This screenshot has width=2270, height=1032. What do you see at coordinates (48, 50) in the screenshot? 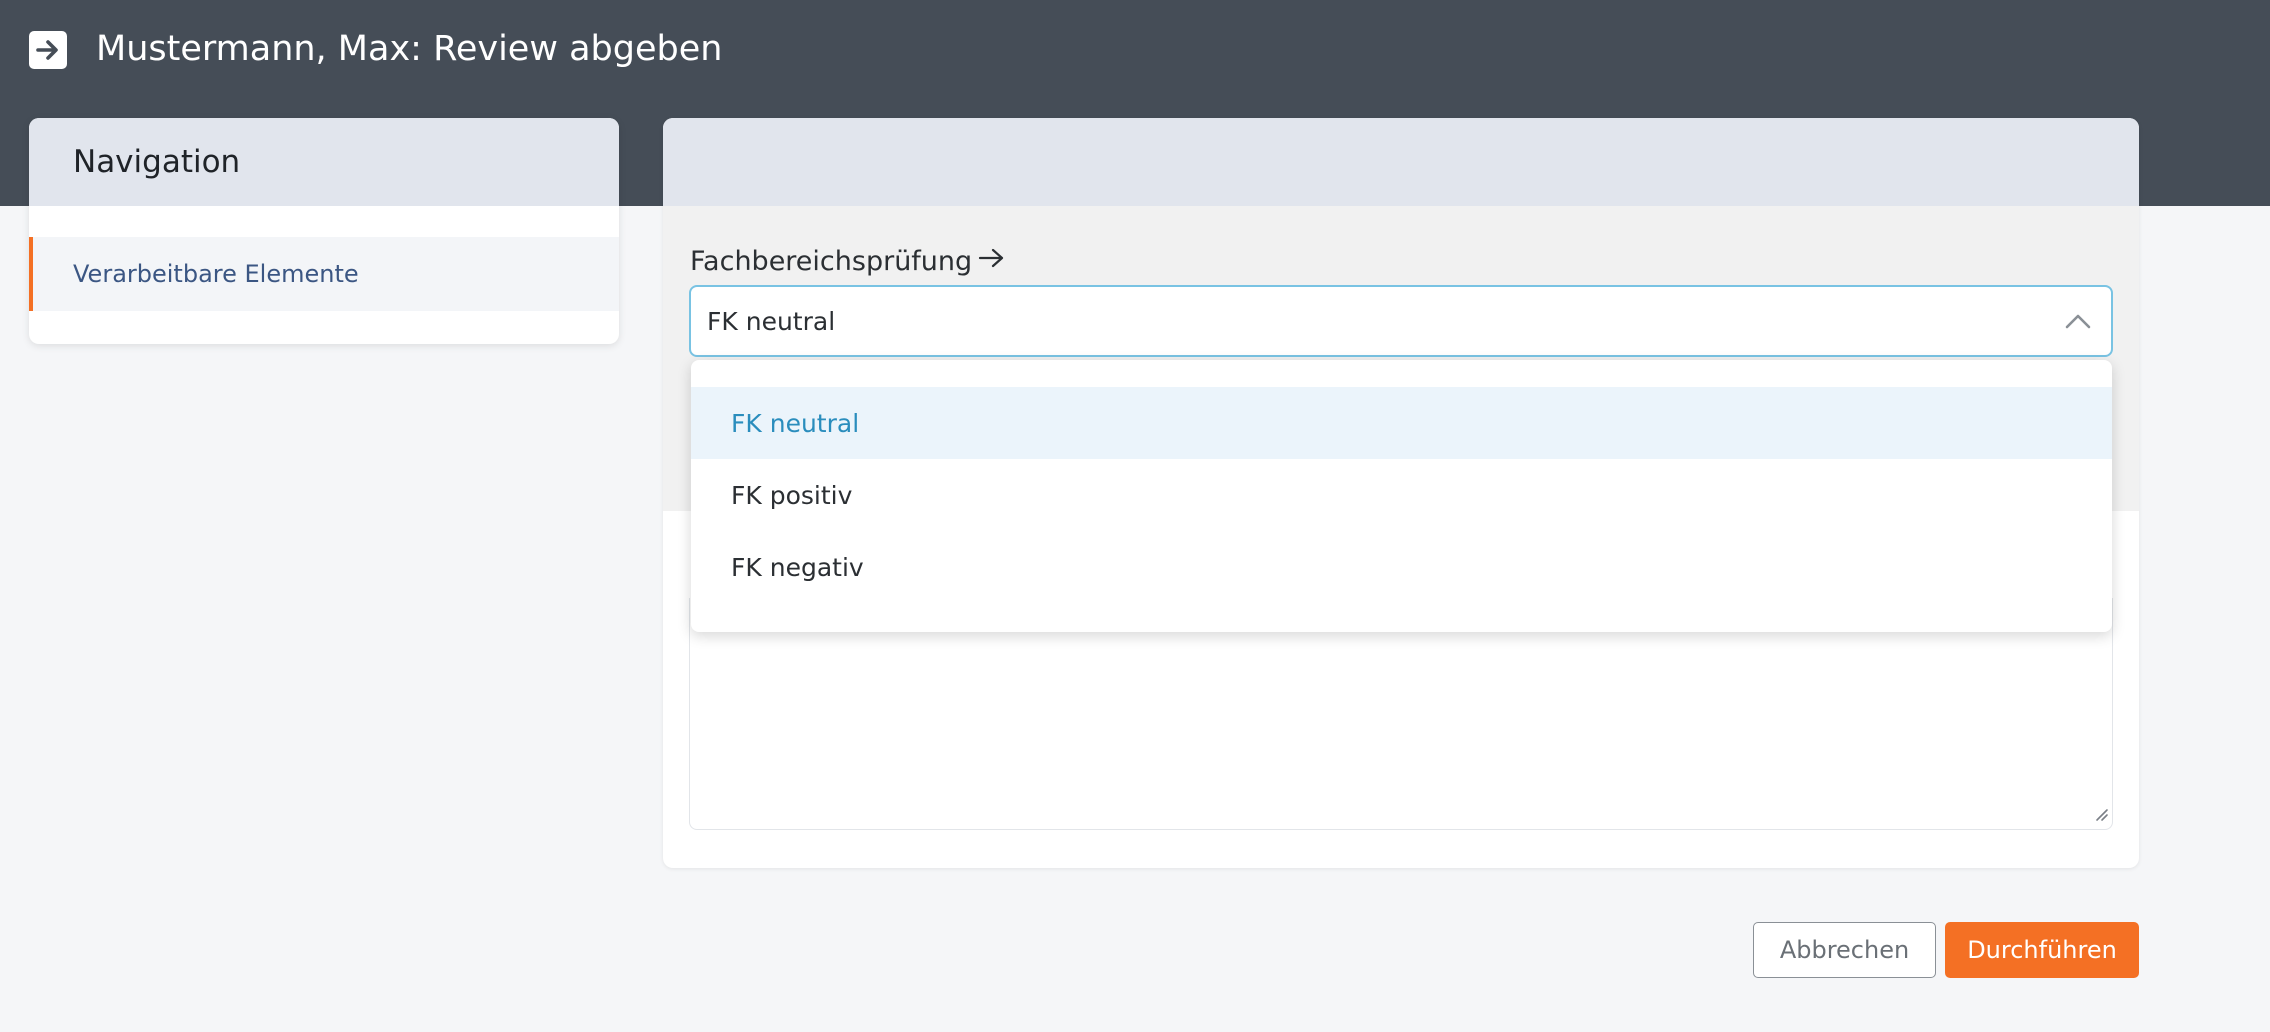
I see `arrow-right-square-icon` at bounding box center [48, 50].